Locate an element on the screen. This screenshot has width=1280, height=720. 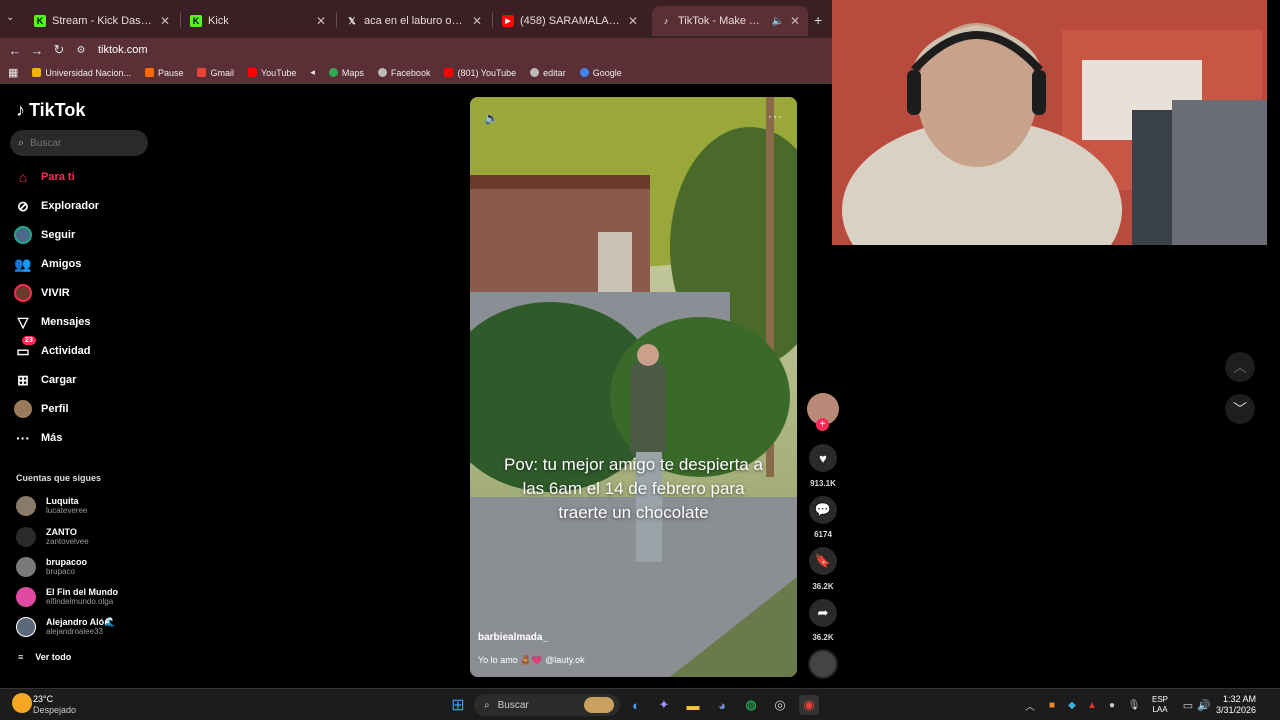
speaker-icon: 🔈 is located at coordinates (777, 21).